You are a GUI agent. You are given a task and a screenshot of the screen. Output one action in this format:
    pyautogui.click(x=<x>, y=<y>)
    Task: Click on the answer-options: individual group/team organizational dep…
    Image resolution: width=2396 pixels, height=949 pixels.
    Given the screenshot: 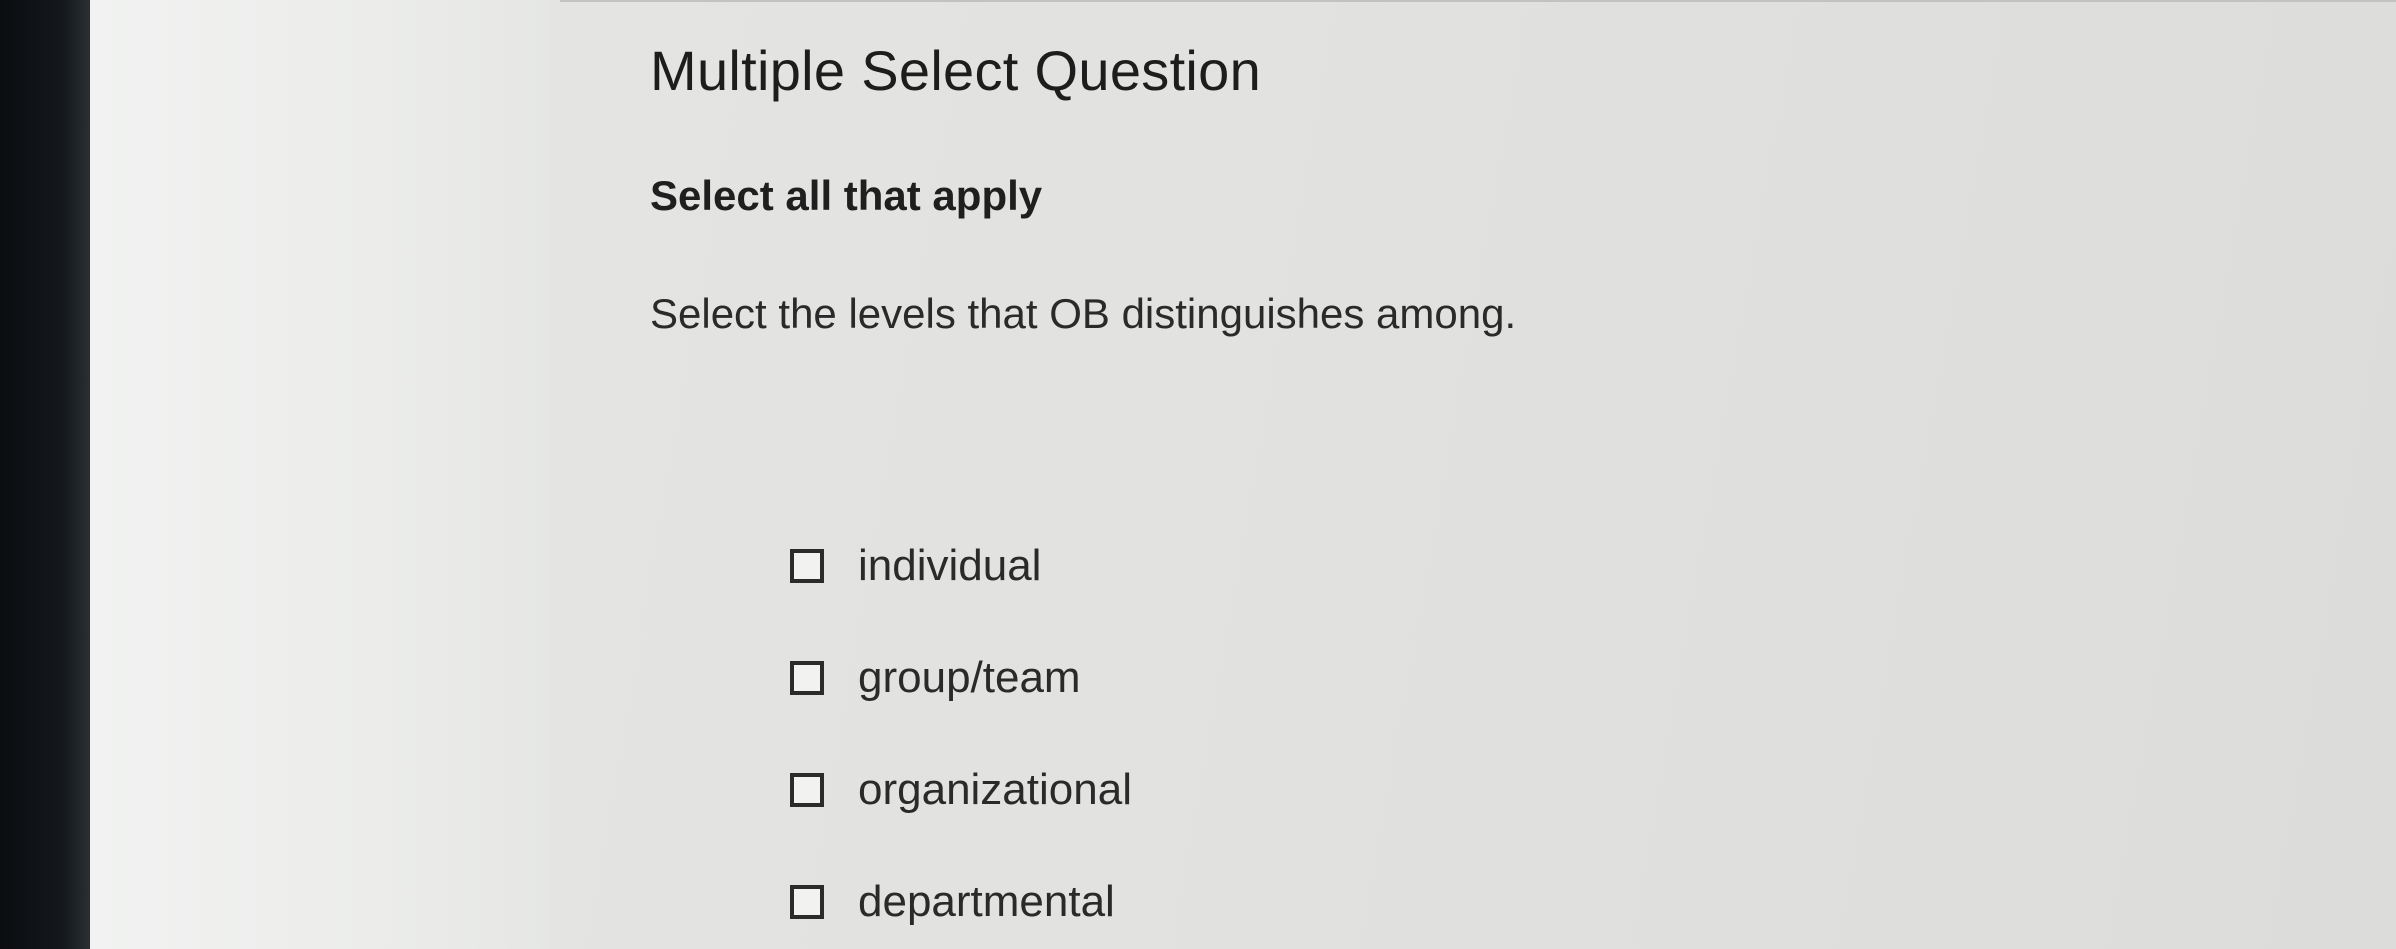 What is the action you would take?
    pyautogui.click(x=961, y=729)
    